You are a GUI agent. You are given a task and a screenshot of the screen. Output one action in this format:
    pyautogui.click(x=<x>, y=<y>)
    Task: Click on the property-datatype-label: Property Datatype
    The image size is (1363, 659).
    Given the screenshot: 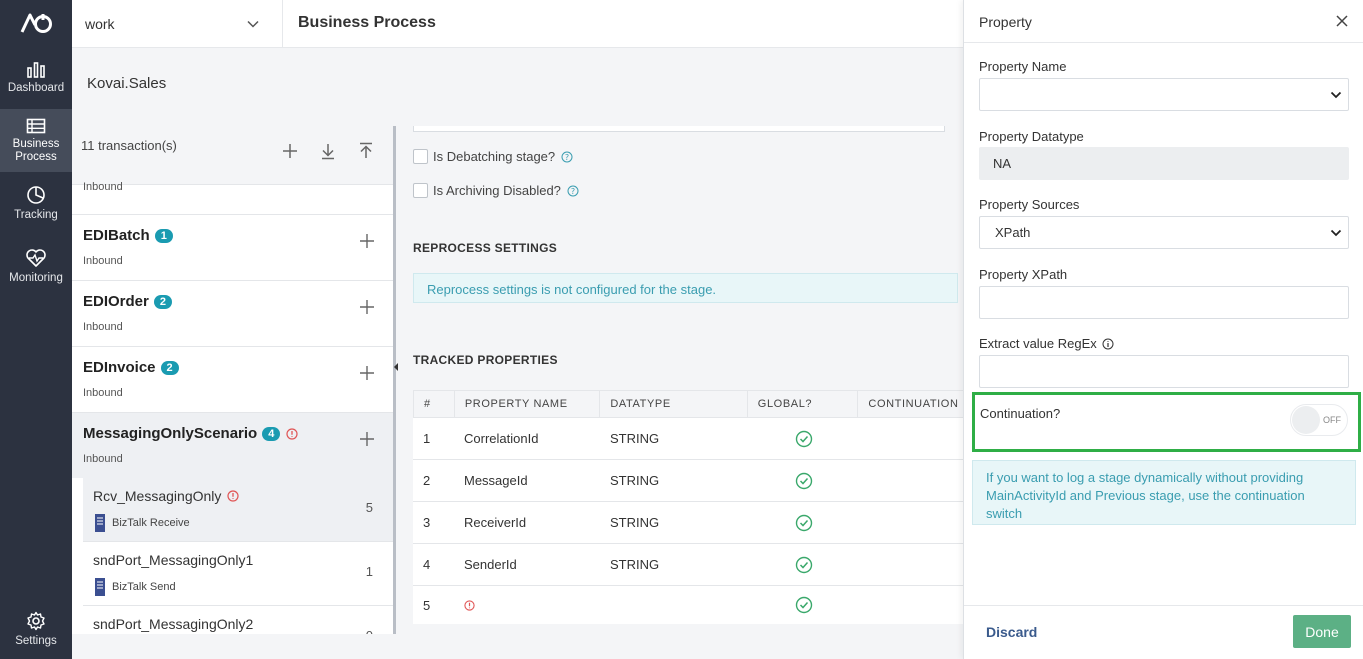 What is the action you would take?
    pyautogui.click(x=1031, y=136)
    